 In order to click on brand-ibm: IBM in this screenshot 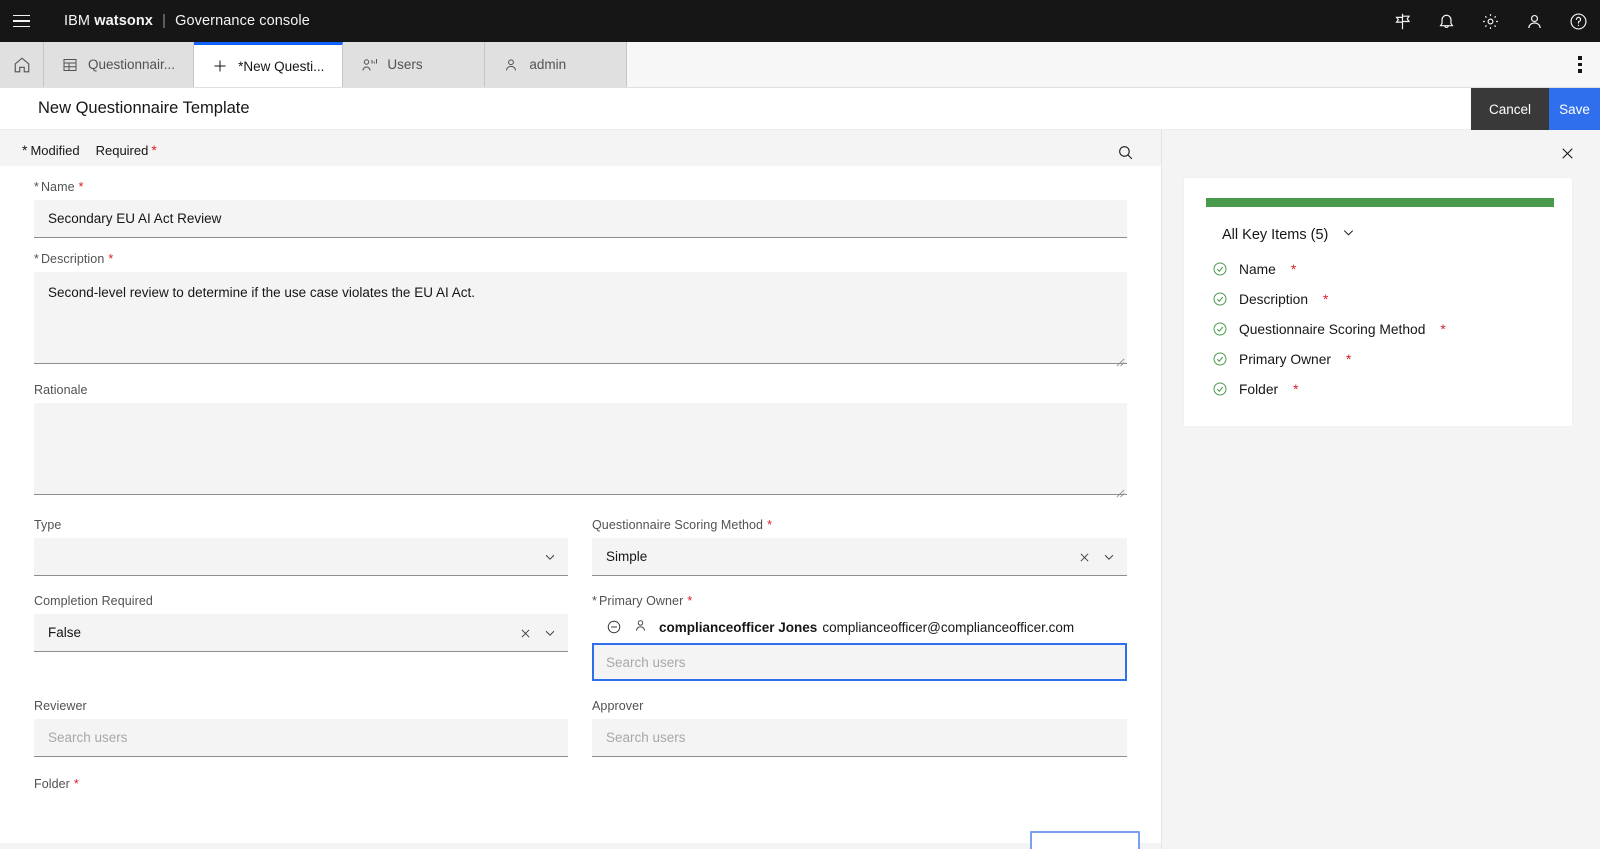, I will do `click(77, 21)`.